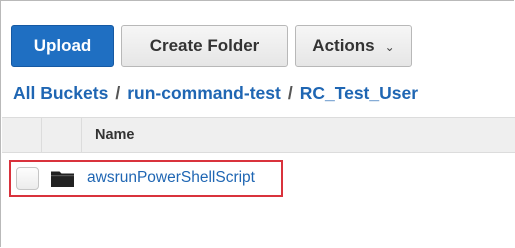 The width and height of the screenshot is (515, 248). I want to click on table-header: Name, so click(258, 135).